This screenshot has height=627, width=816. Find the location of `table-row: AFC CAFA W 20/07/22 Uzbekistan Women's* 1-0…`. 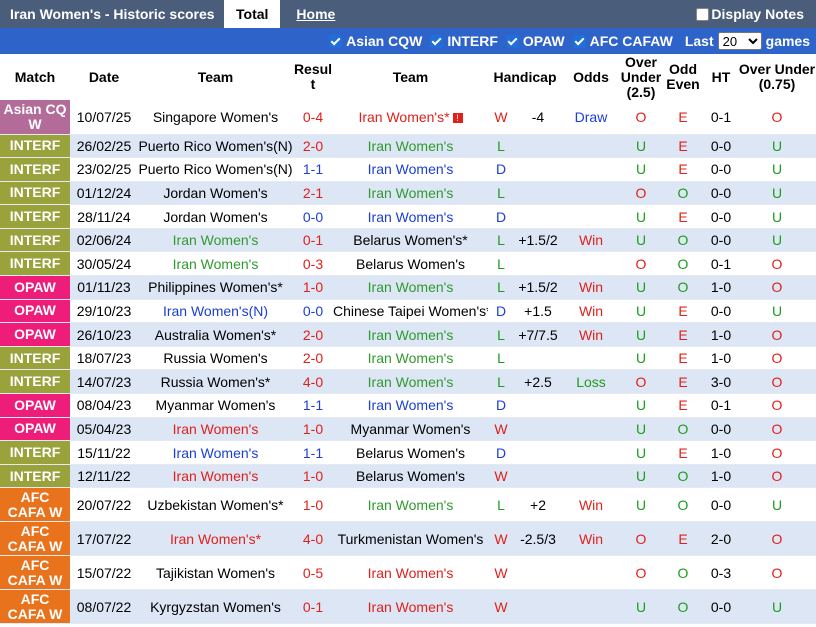

table-row: AFC CAFA W 20/07/22 Uzbekistan Women's* 1-0… is located at coordinates (408, 505).